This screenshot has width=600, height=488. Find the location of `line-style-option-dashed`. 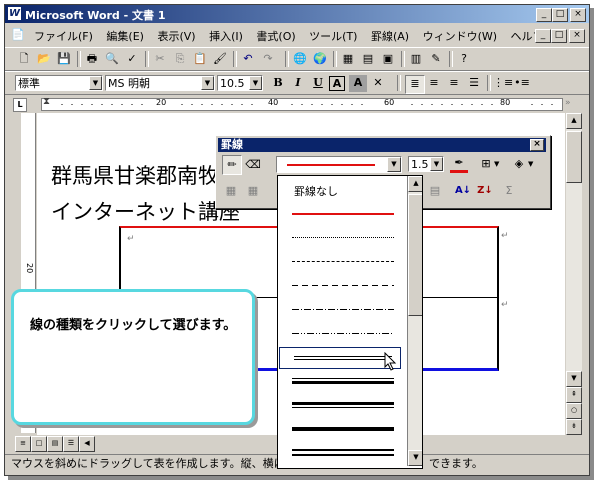

line-style-option-dashed is located at coordinates (340, 286).